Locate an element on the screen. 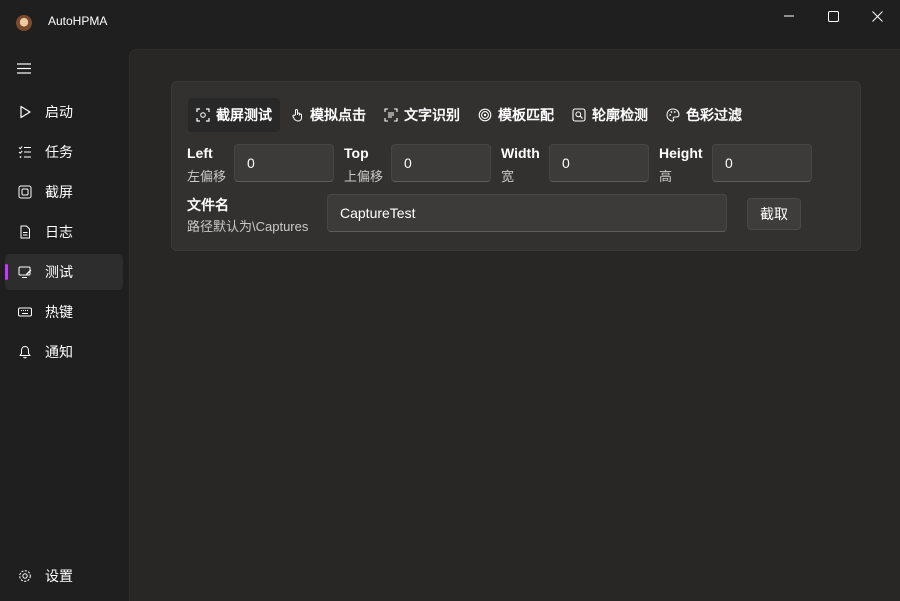  sidebar-item-test: 测试 is located at coordinates (64, 272).